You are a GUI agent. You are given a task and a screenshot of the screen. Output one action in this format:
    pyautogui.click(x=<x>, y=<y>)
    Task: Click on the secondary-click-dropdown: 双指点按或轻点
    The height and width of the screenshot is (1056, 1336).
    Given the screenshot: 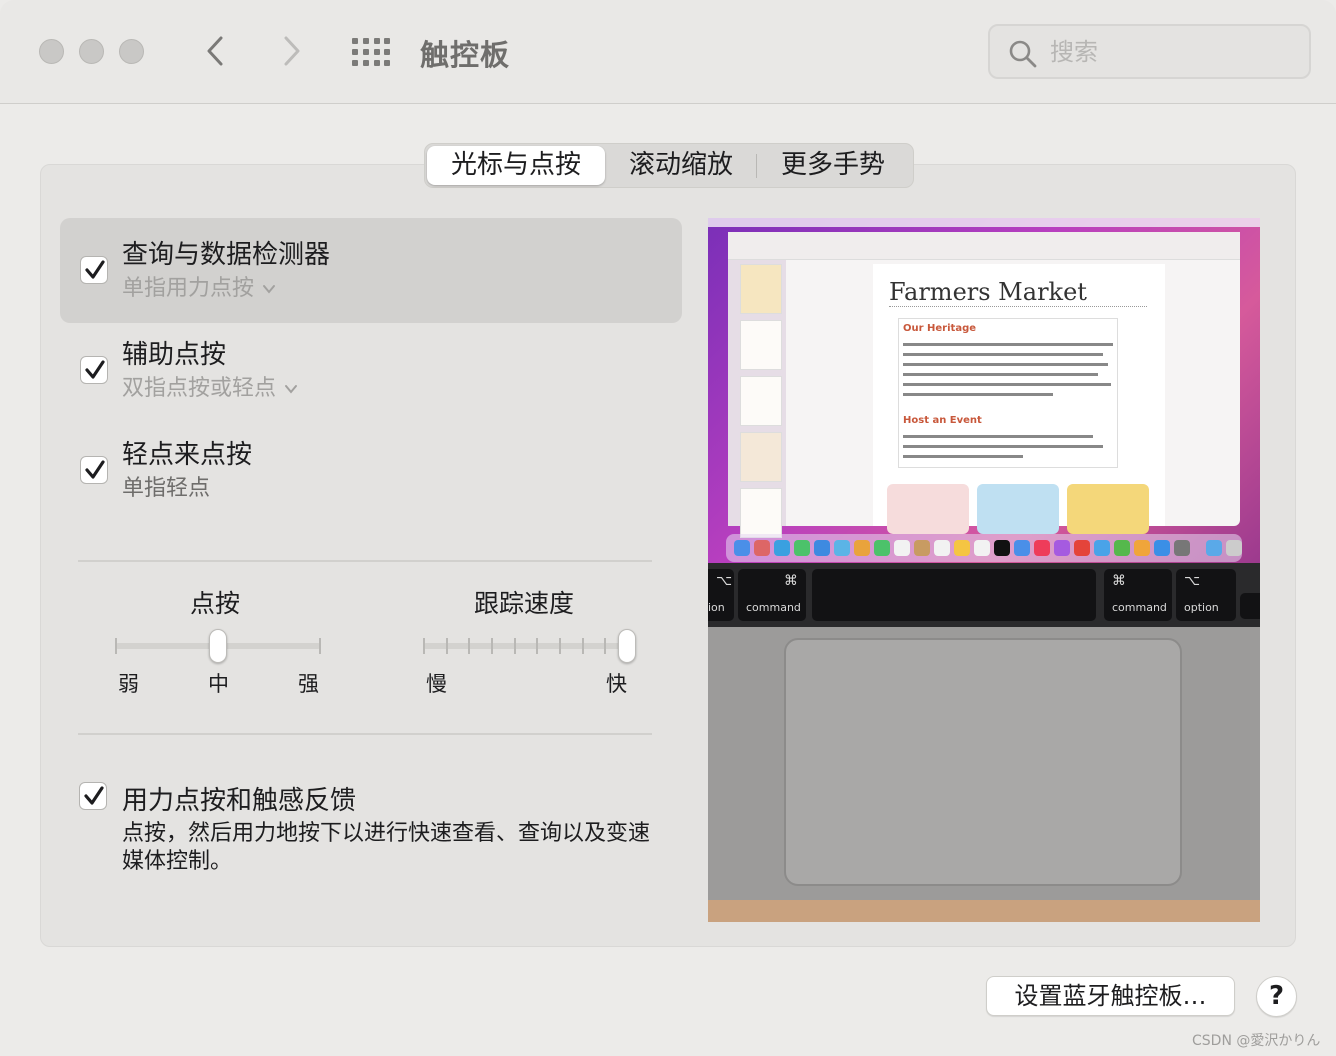 What is the action you would take?
    pyautogui.click(x=210, y=386)
    